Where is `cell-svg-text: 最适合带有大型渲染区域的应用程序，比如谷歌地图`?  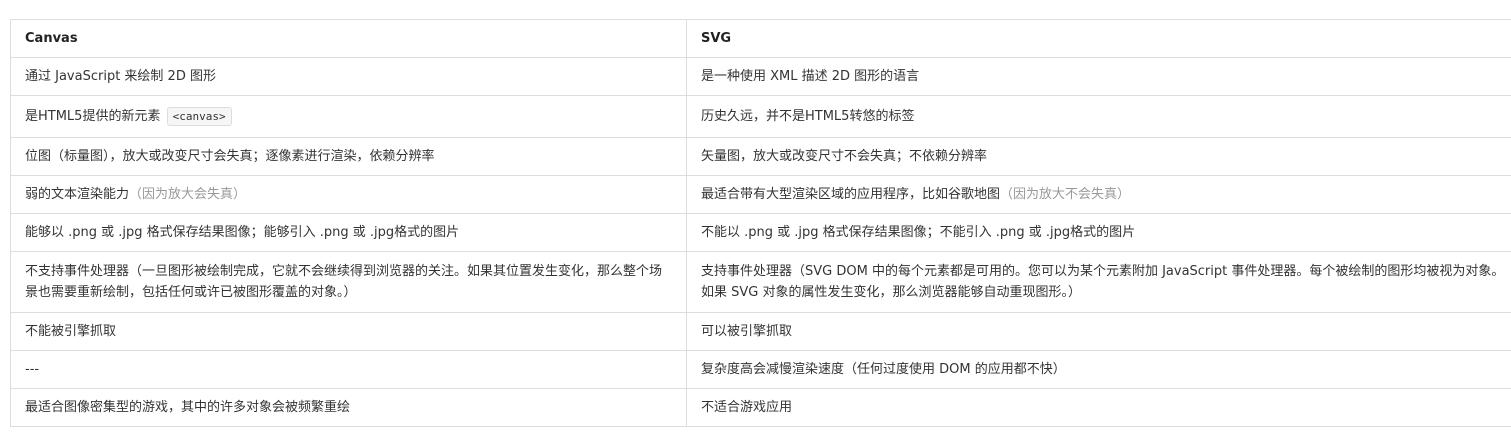
cell-svg-text: 最适合带有大型渲染区域的应用程序，比如谷歌地图 is located at coordinates (851, 194).